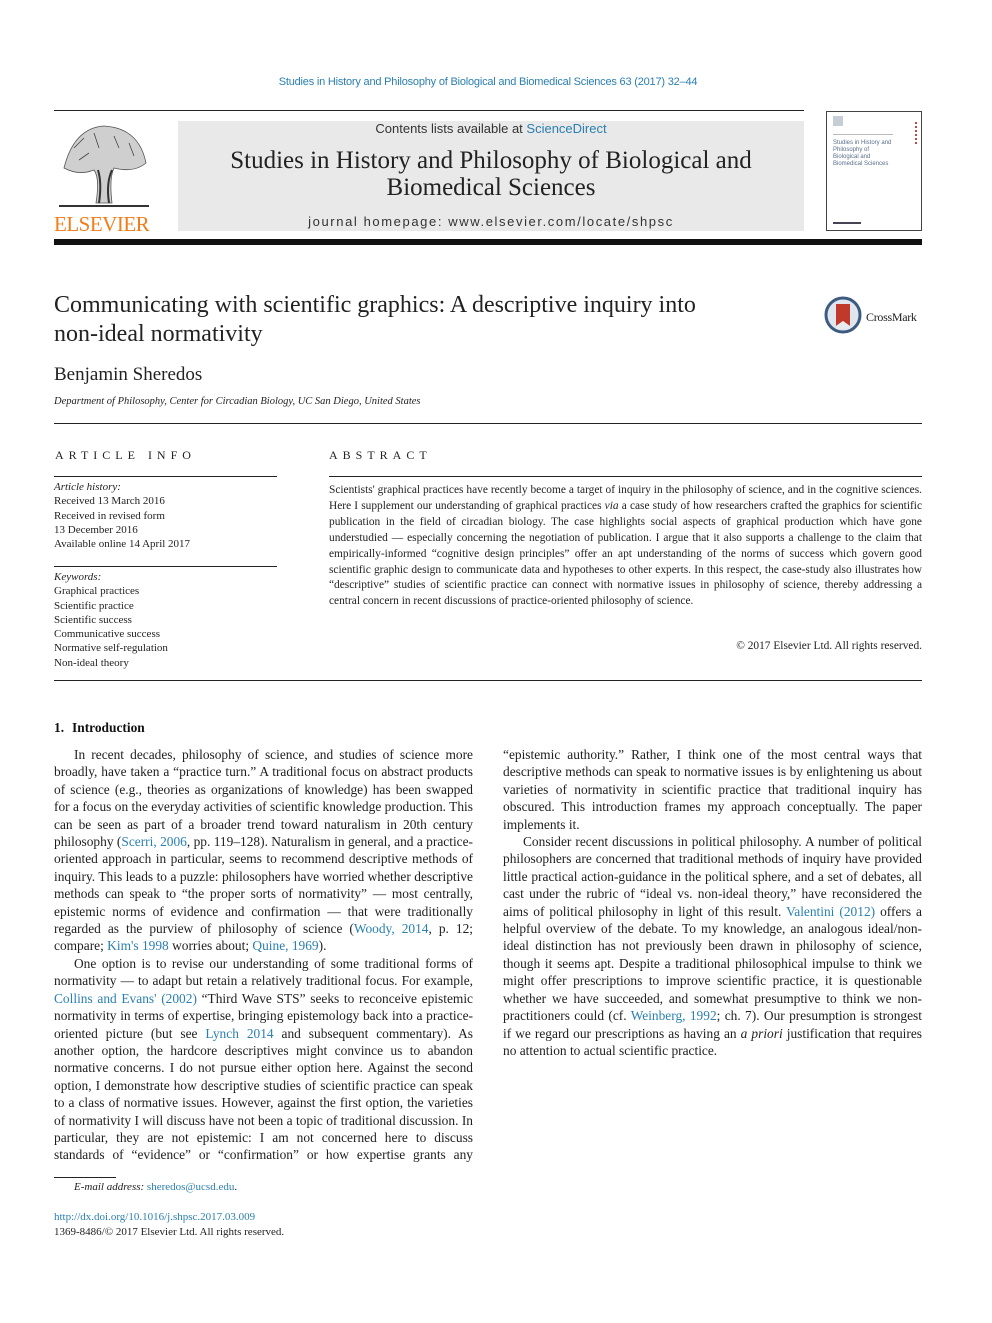 The height and width of the screenshot is (1323, 992). I want to click on email-suffix: ., so click(236, 1187).